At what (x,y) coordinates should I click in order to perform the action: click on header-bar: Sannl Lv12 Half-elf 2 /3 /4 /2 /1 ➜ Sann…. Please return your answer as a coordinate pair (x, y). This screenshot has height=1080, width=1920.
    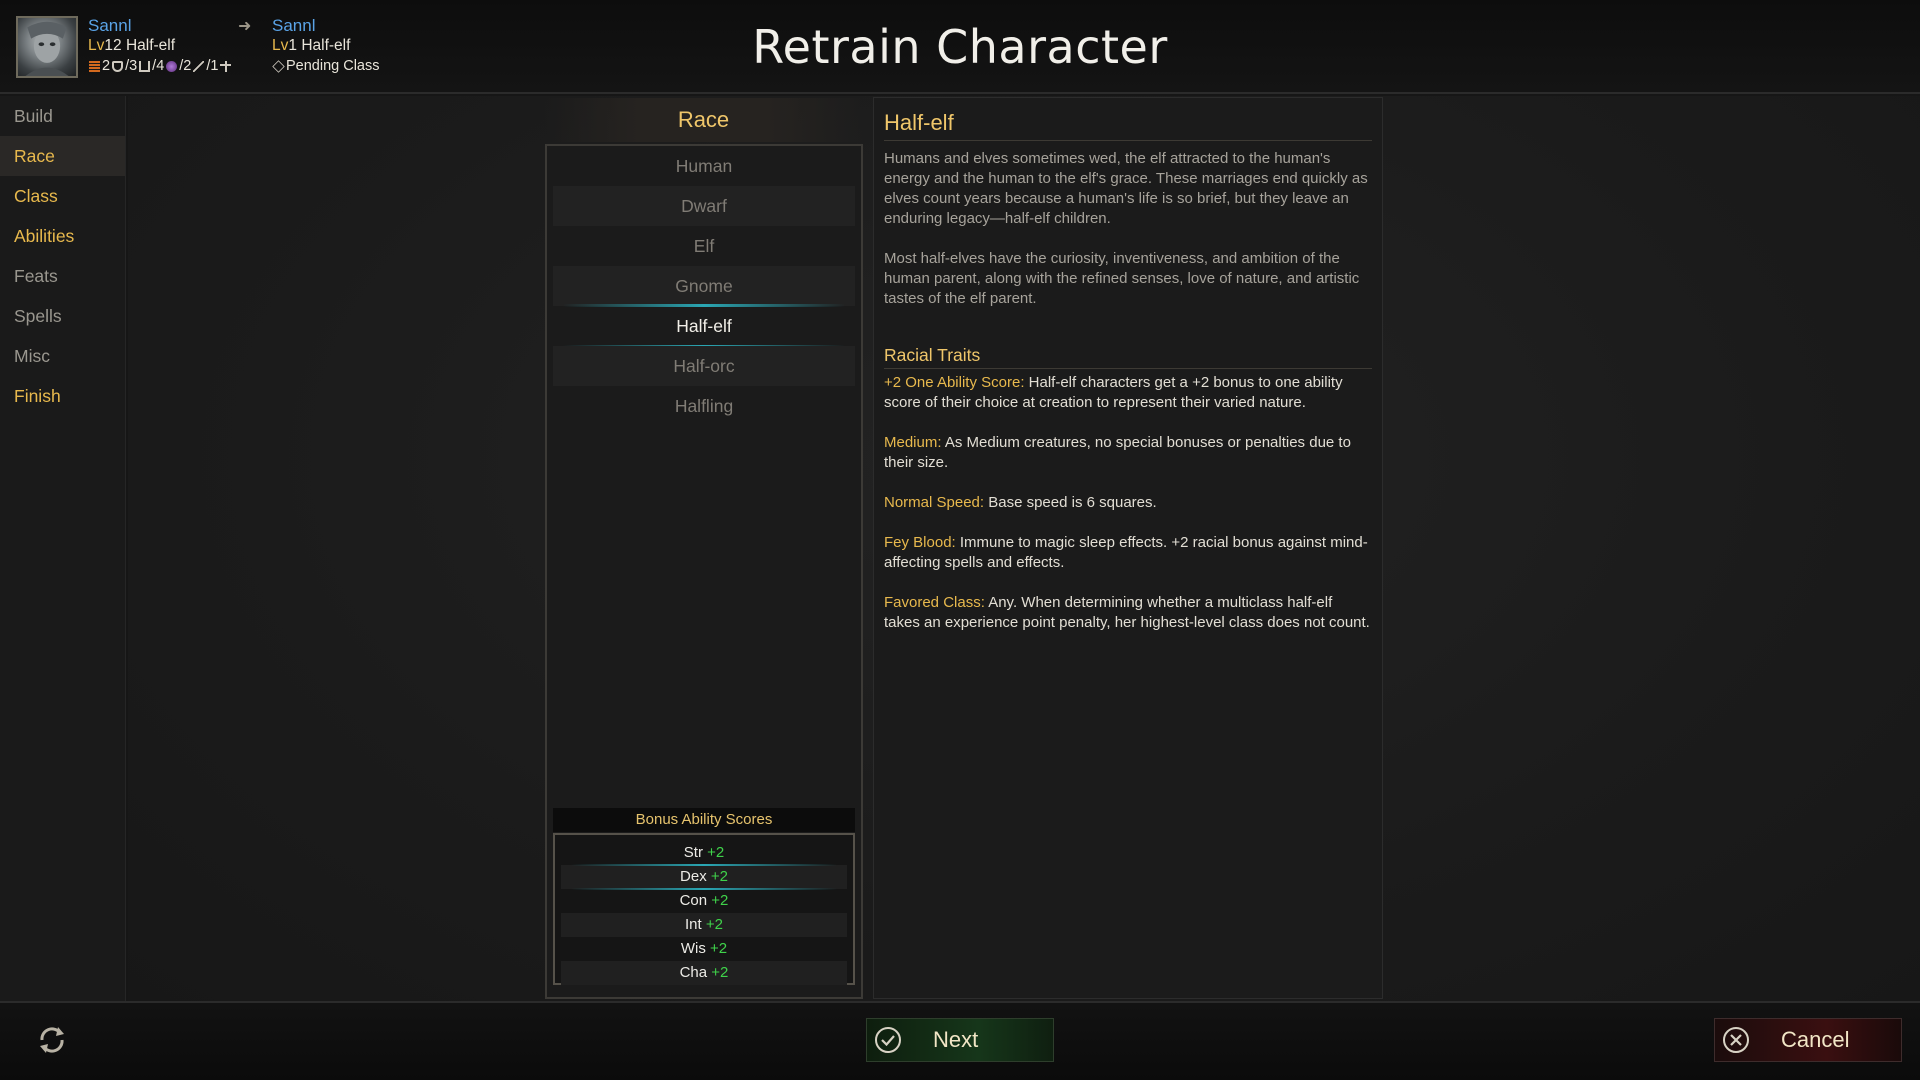
    Looking at the image, I should click on (960, 47).